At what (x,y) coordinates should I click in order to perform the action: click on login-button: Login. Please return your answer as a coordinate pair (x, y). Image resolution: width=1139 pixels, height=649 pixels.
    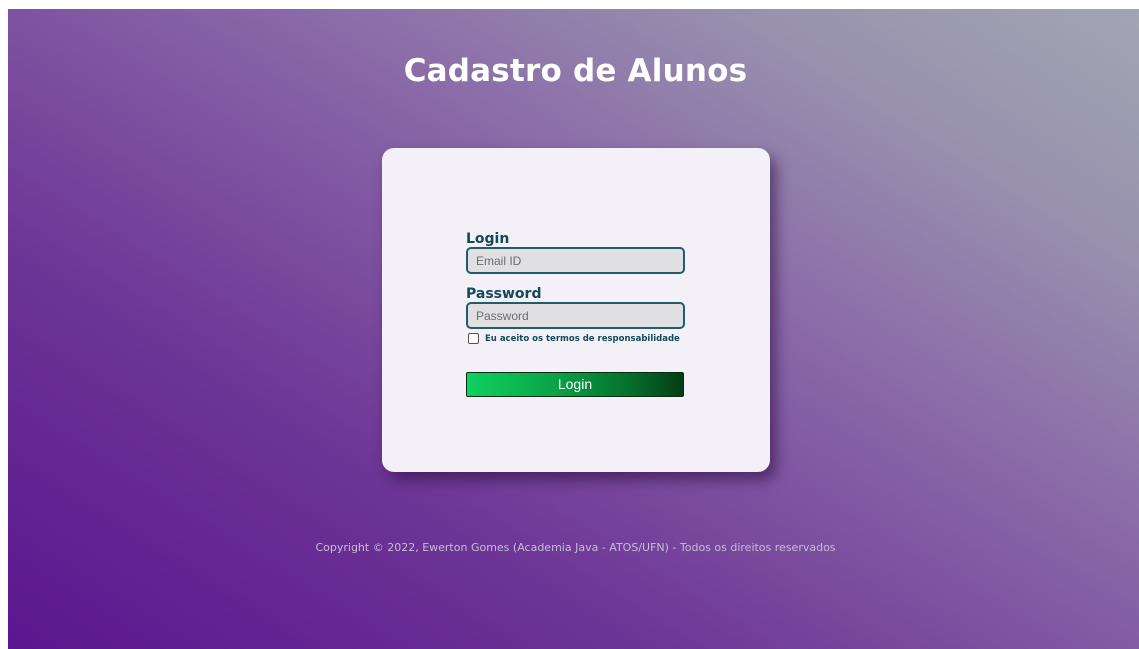
    Looking at the image, I should click on (575, 384).